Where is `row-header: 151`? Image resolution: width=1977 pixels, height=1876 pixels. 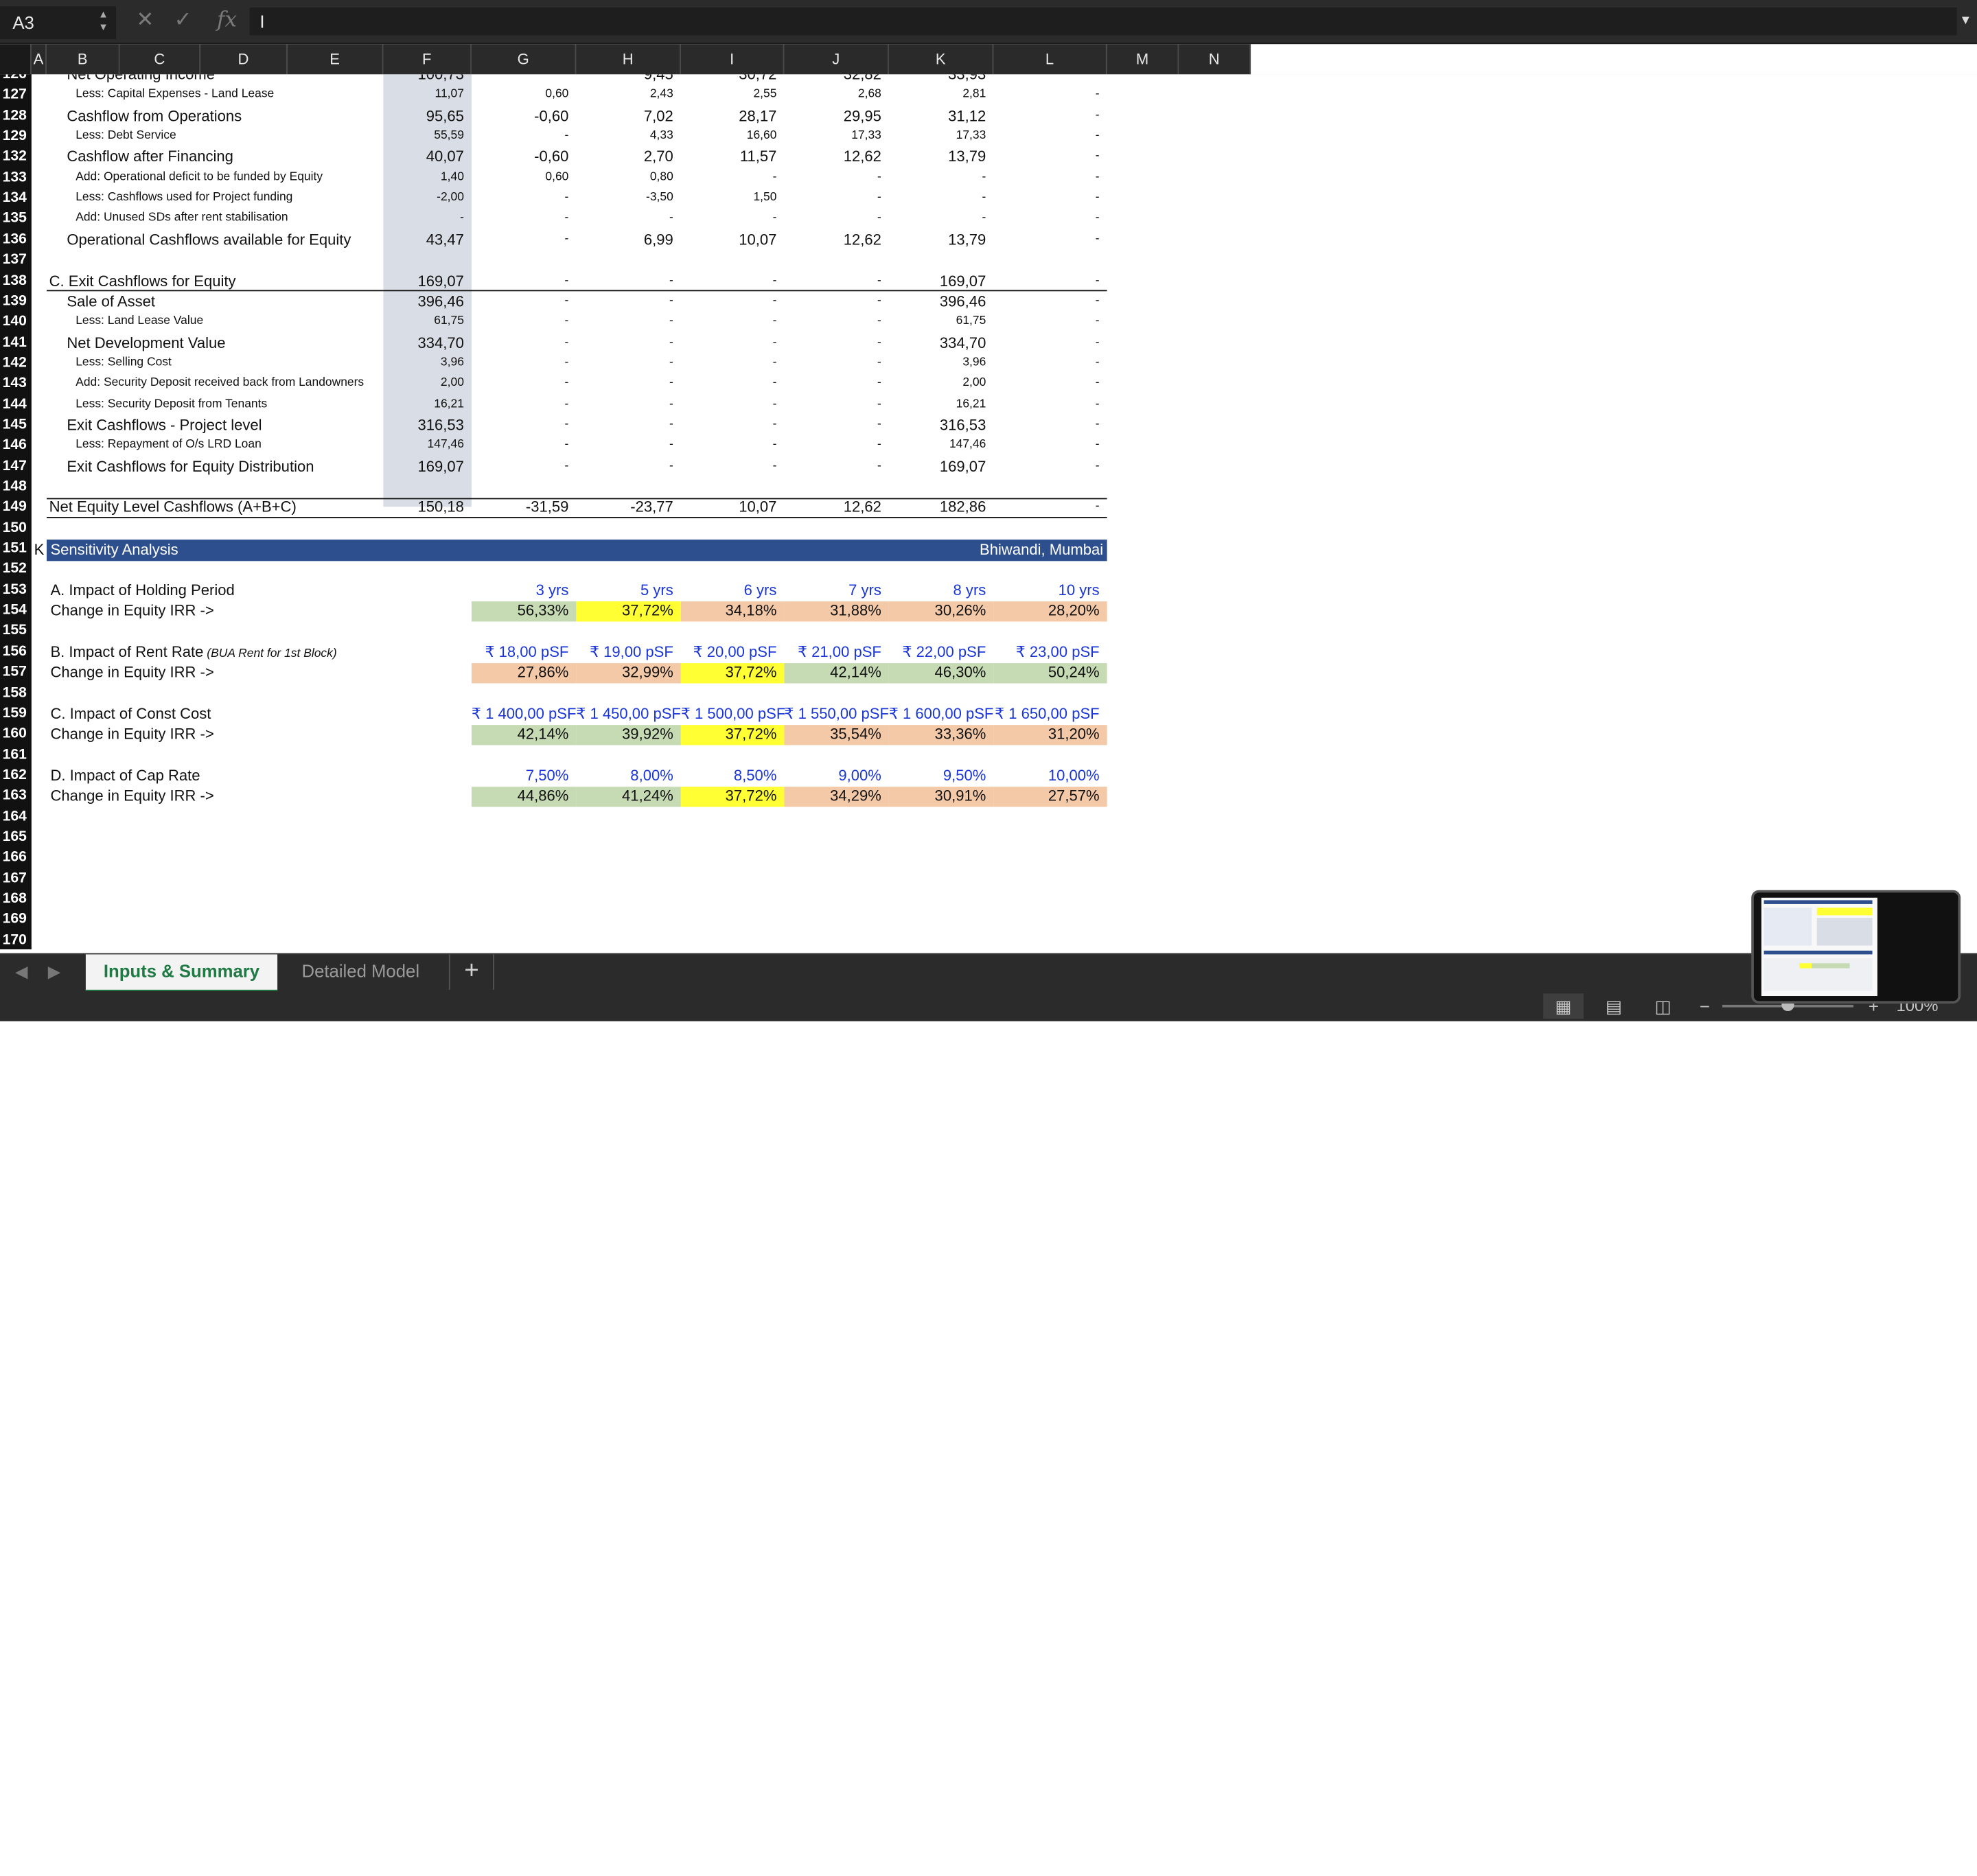
row-header: 151 is located at coordinates (16, 548).